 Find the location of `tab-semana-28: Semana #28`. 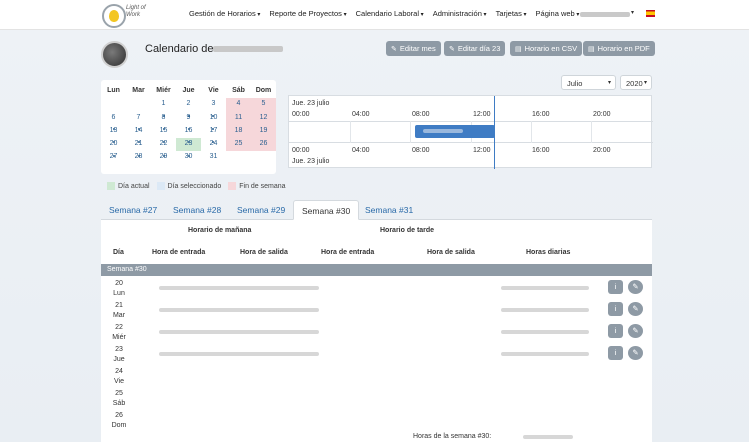

tab-semana-28: Semana #28 is located at coordinates (197, 210).